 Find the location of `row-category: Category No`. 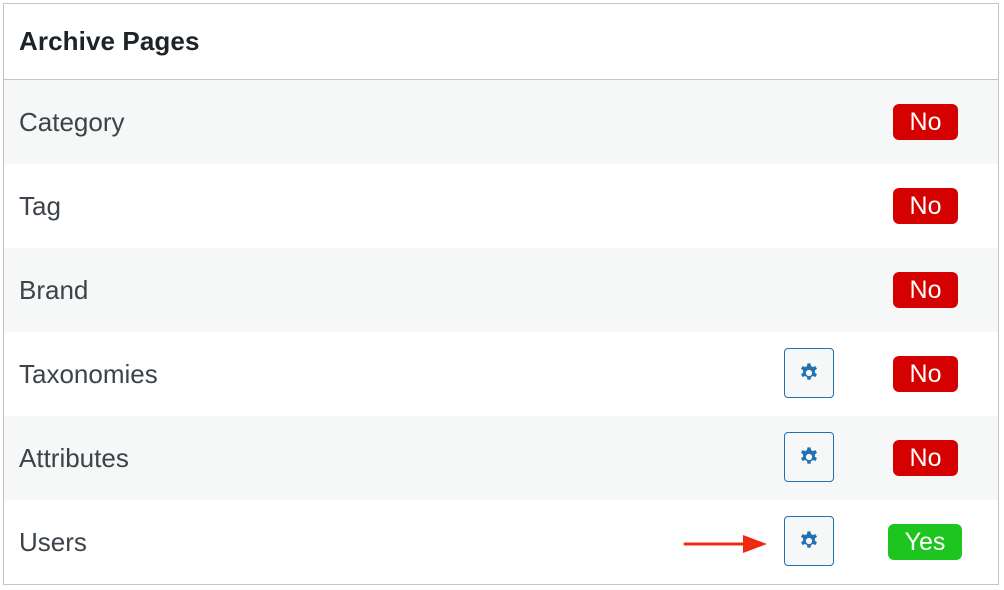

row-category: Category No is located at coordinates (501, 122).